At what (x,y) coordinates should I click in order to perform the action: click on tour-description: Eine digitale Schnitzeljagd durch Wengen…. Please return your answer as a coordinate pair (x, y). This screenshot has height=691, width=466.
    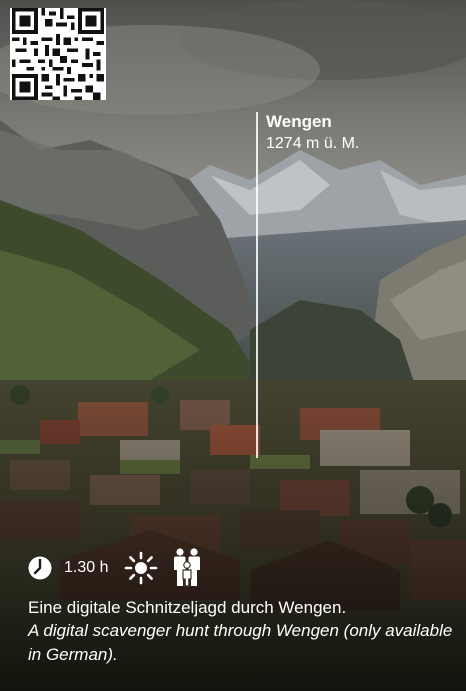
    Looking at the image, I should click on (243, 631).